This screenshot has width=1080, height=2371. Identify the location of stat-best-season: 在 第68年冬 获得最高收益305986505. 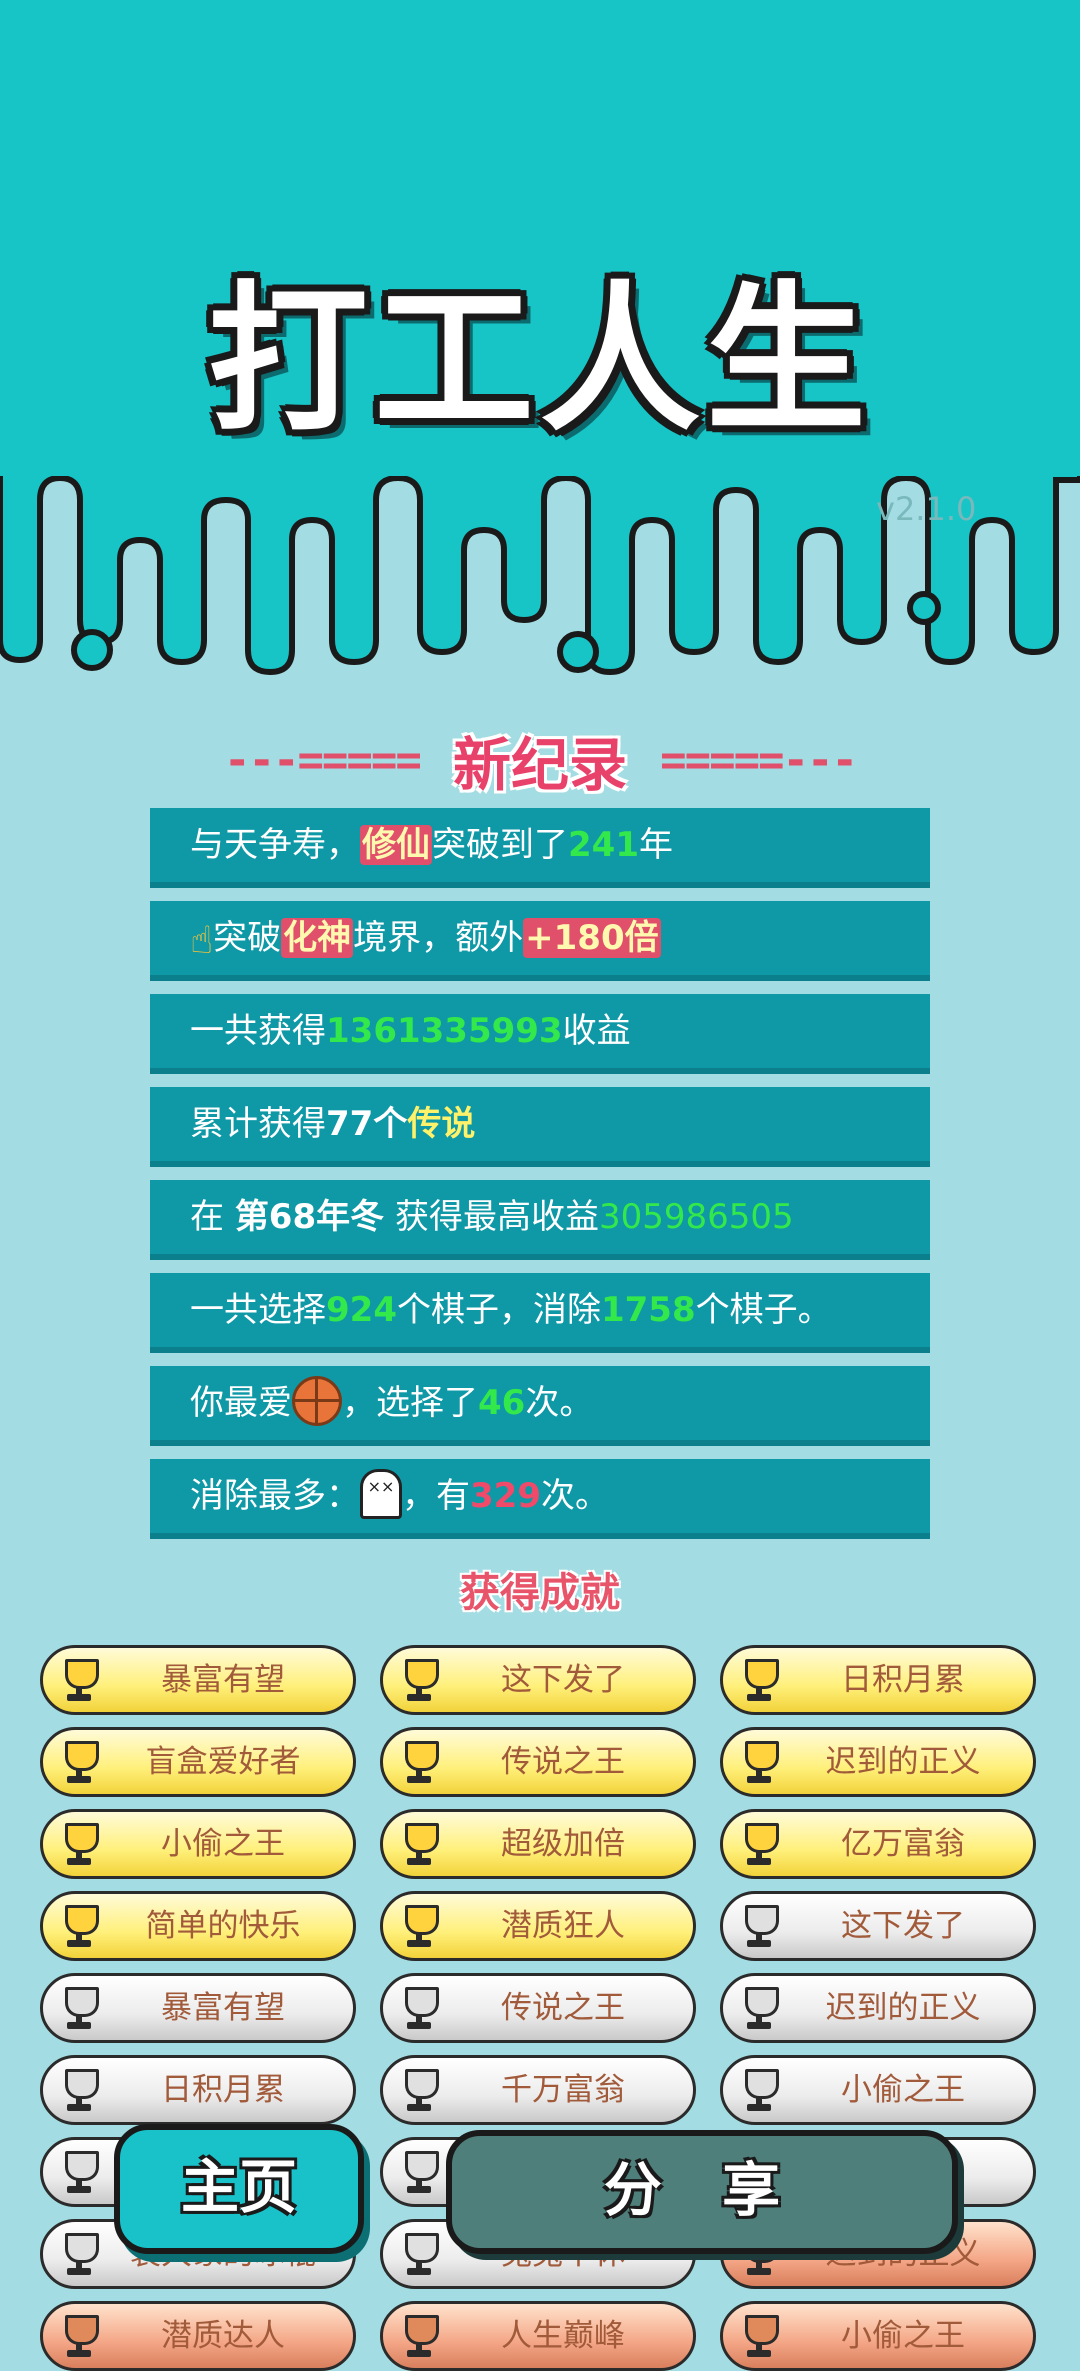
(540, 1220).